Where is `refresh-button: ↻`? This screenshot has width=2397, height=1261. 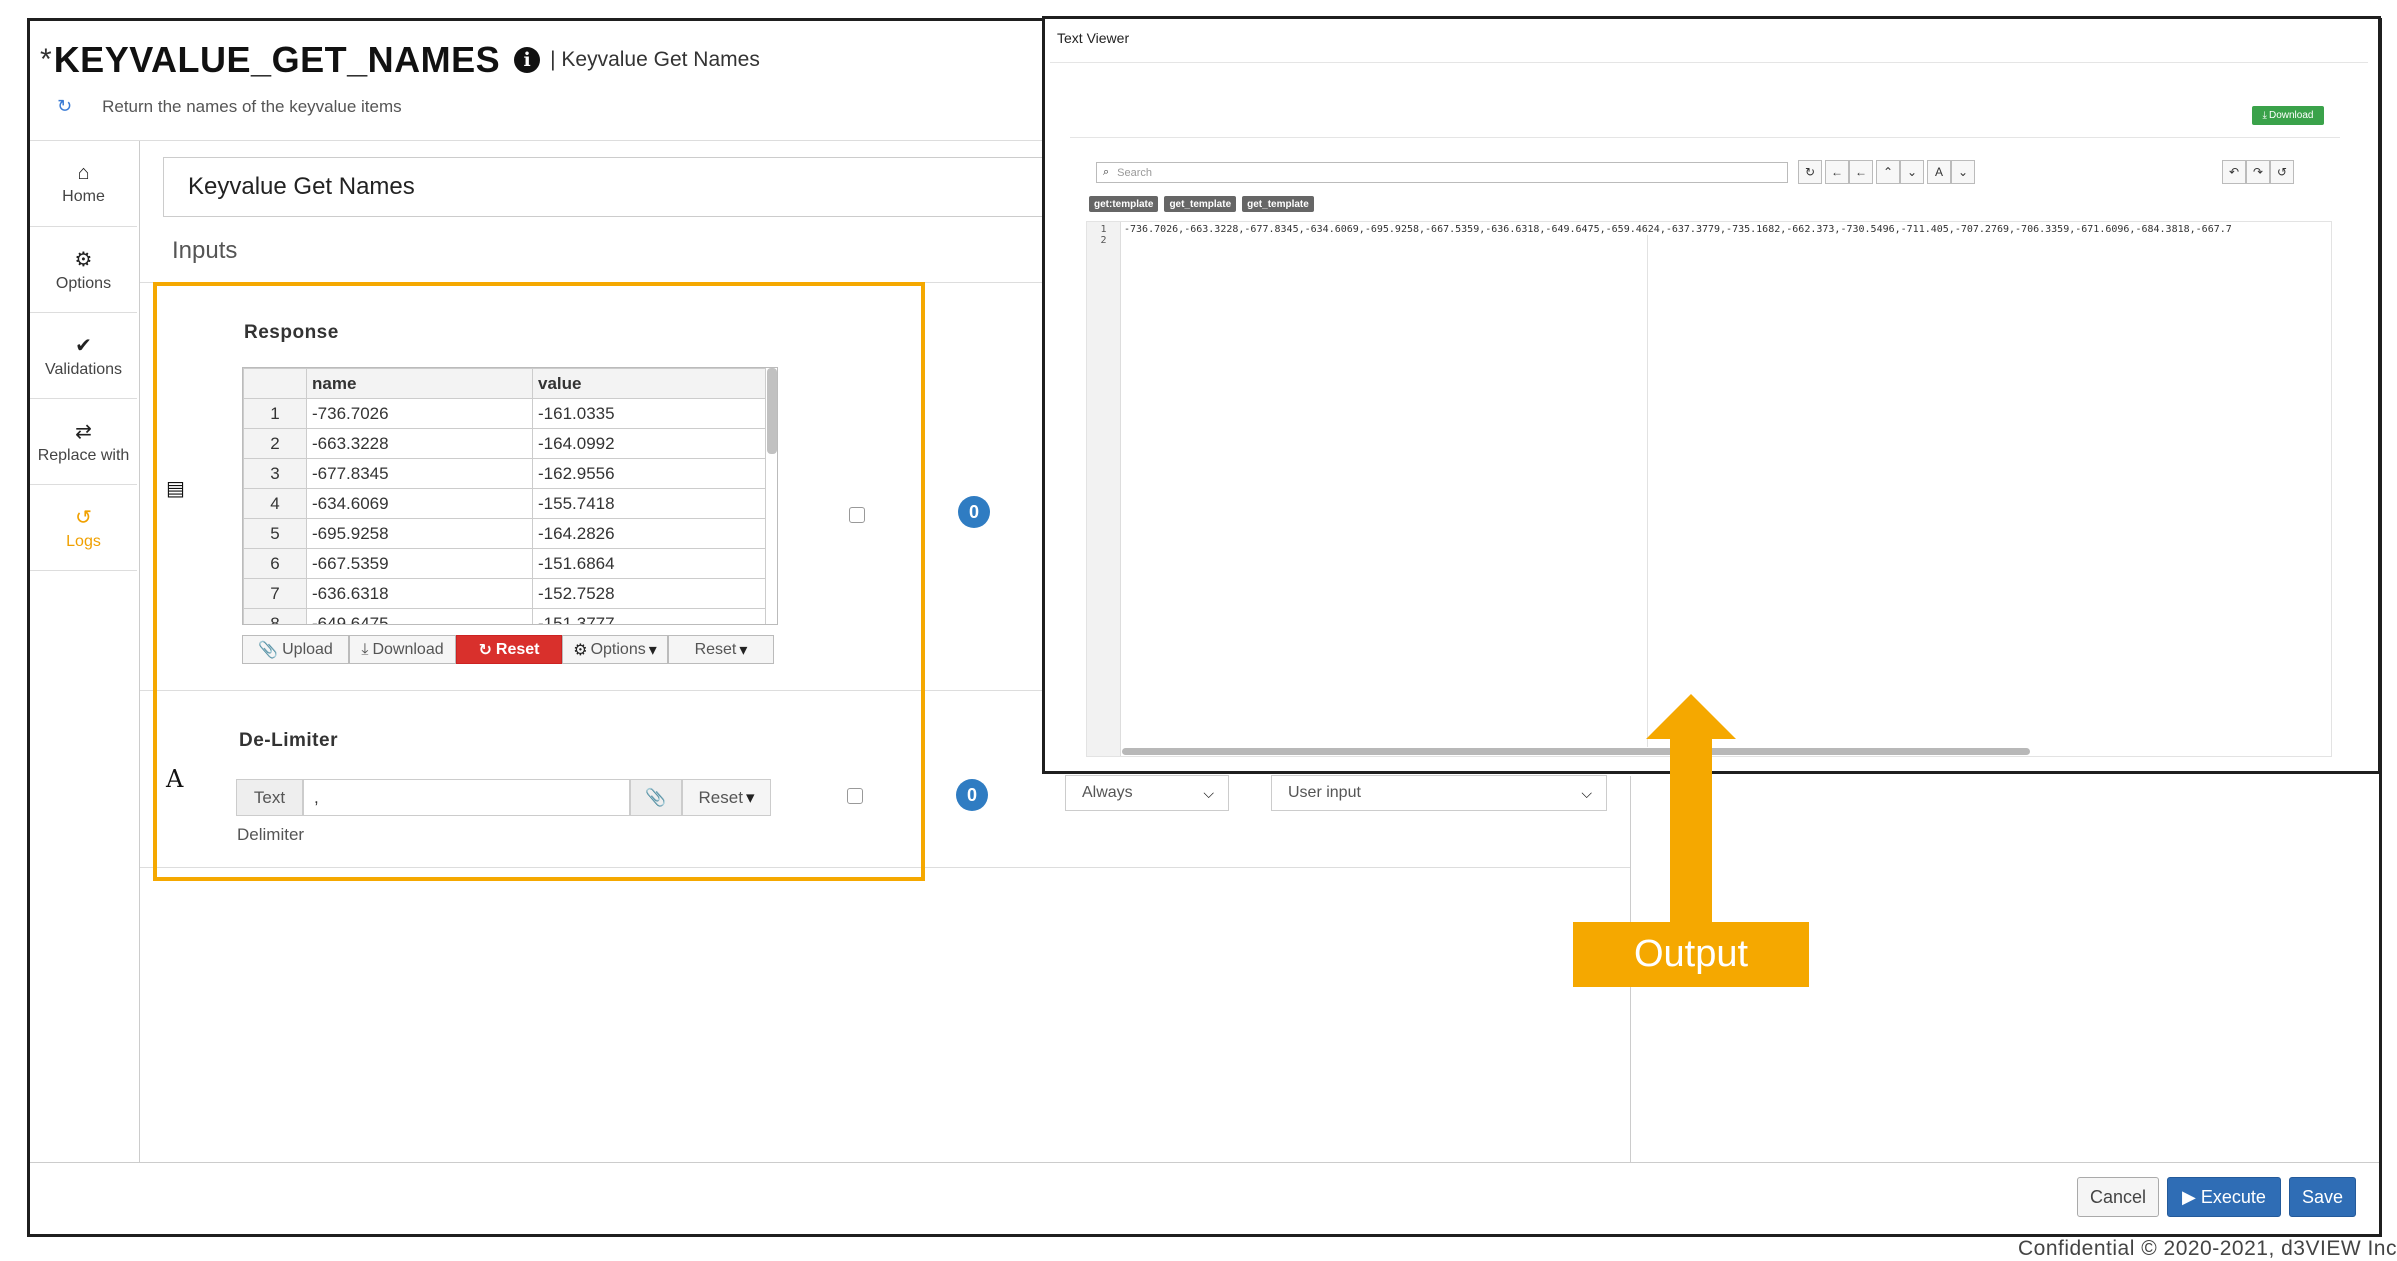
refresh-button: ↻ is located at coordinates (1810, 172).